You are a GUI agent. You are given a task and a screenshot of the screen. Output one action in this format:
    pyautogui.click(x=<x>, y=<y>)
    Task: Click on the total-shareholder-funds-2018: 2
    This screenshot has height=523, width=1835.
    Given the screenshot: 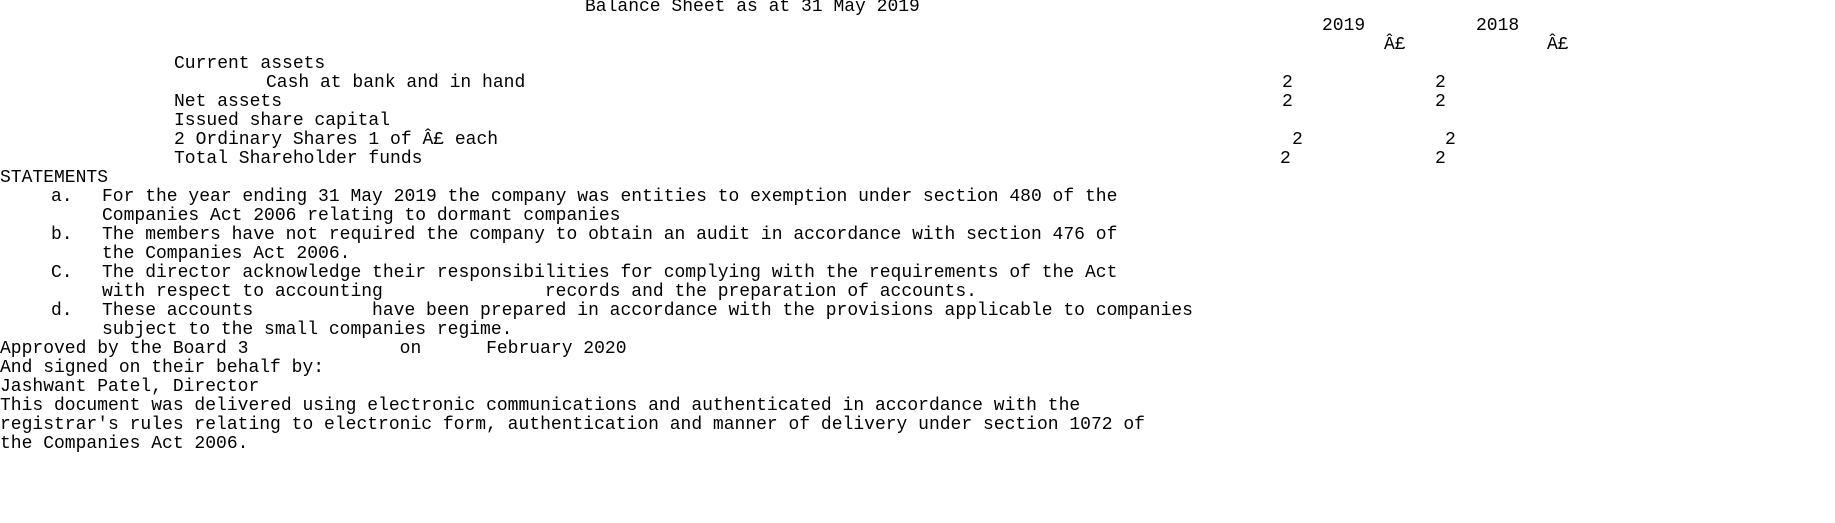 What is the action you would take?
    pyautogui.click(x=1440, y=159)
    